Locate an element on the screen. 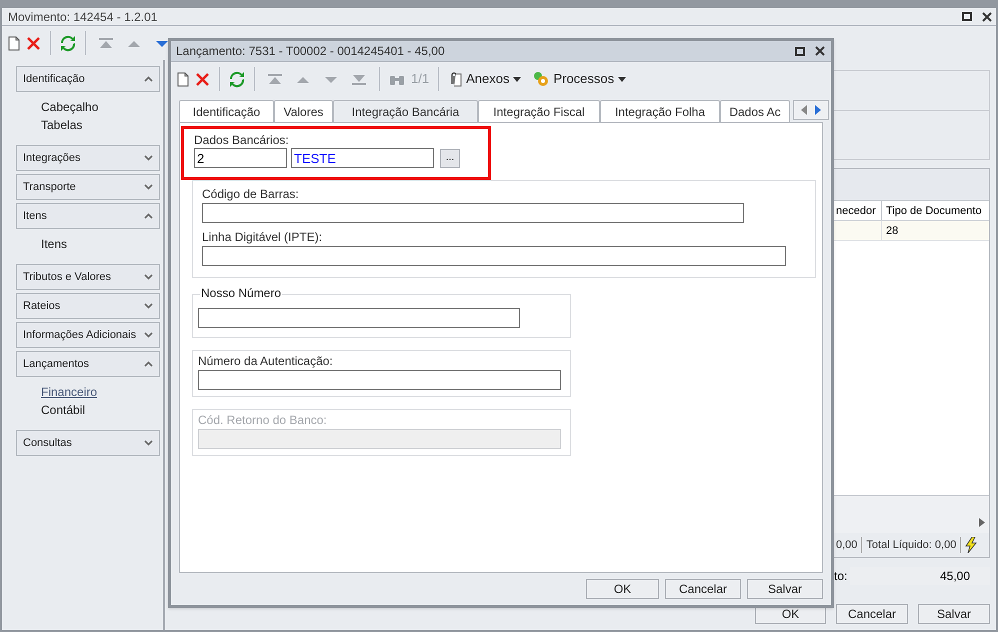 This screenshot has height=632, width=998. field-label: Cód. Retorno do Banco: is located at coordinates (263, 420).